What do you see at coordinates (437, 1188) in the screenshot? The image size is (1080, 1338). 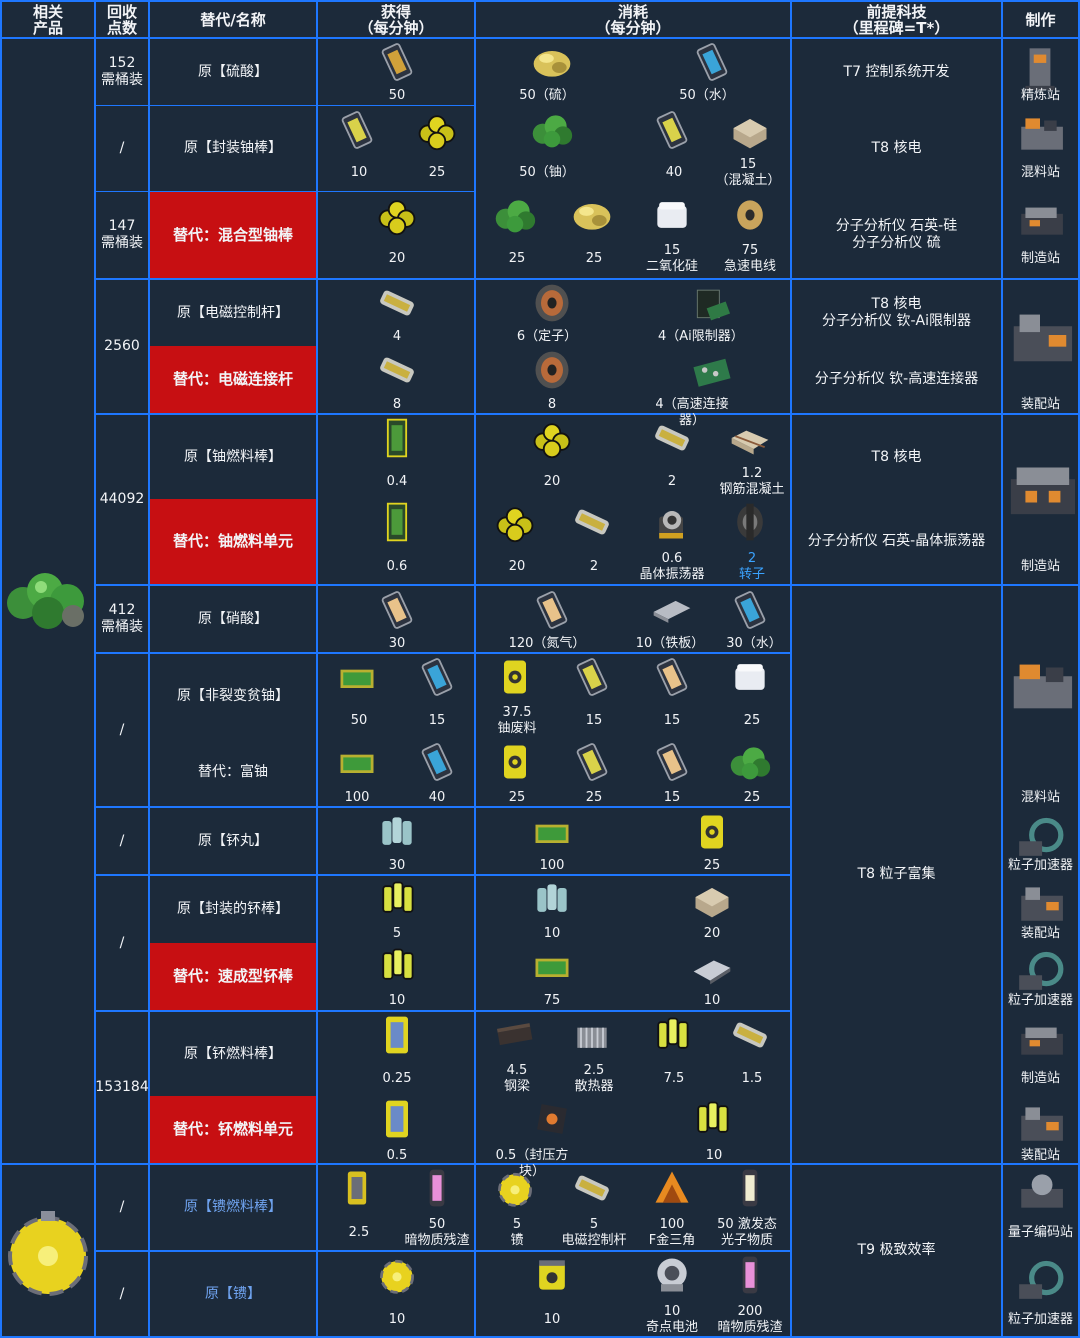 I see `dark-matter-icon` at bounding box center [437, 1188].